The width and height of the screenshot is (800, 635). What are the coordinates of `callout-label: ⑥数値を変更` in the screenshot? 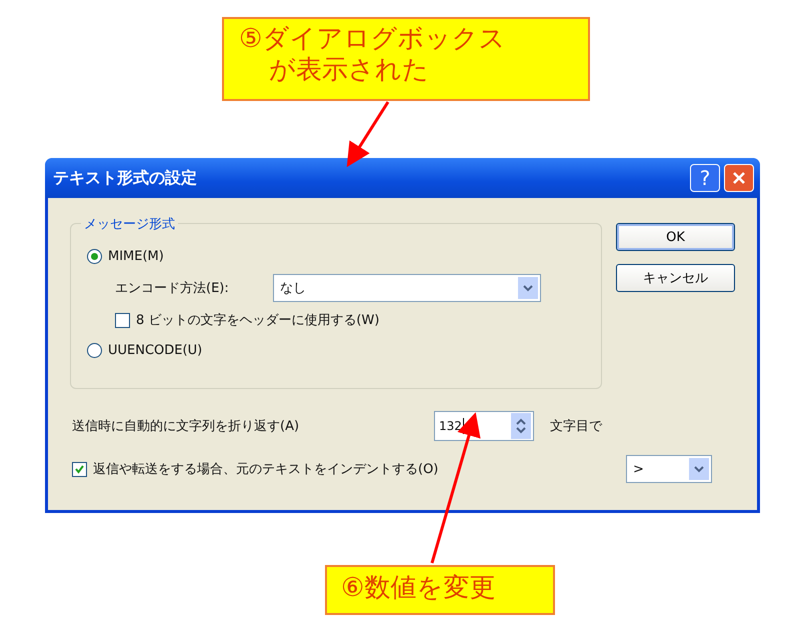 It's located at (440, 590).